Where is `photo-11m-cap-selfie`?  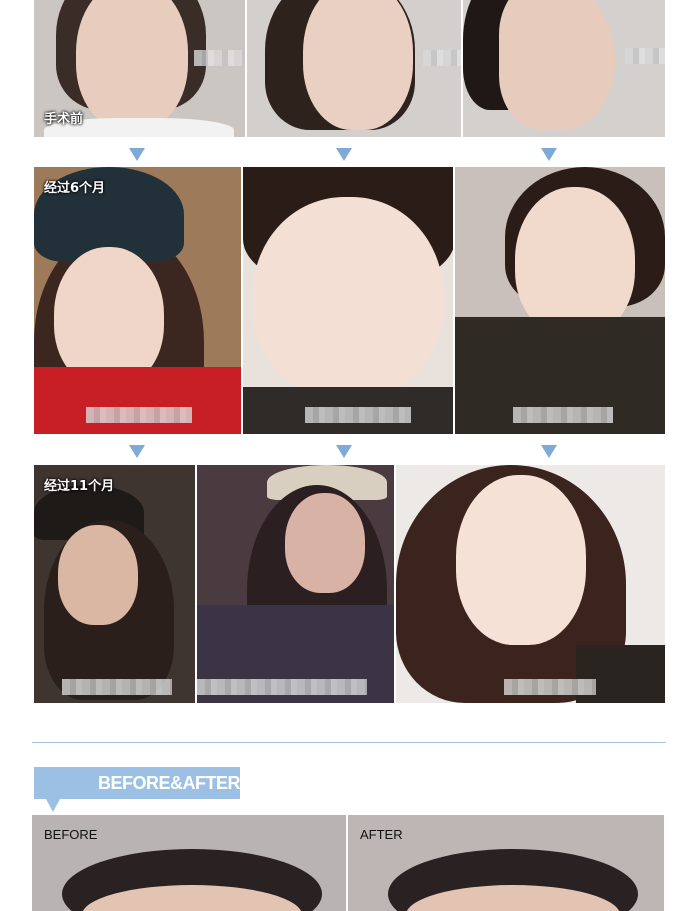 photo-11m-cap-selfie is located at coordinates (294, 584).